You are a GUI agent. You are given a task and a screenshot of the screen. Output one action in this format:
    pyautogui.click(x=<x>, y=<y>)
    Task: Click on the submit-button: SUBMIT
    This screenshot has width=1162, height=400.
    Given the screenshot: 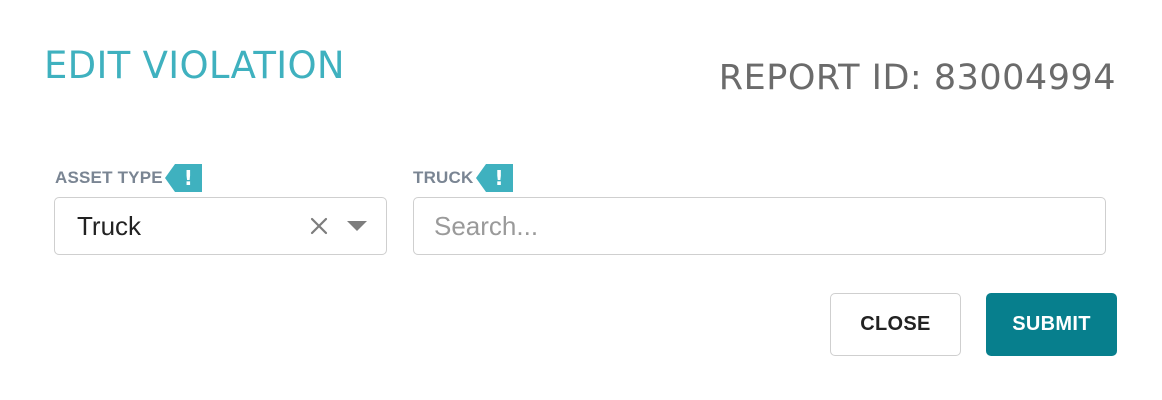 What is the action you would take?
    pyautogui.click(x=1051, y=324)
    